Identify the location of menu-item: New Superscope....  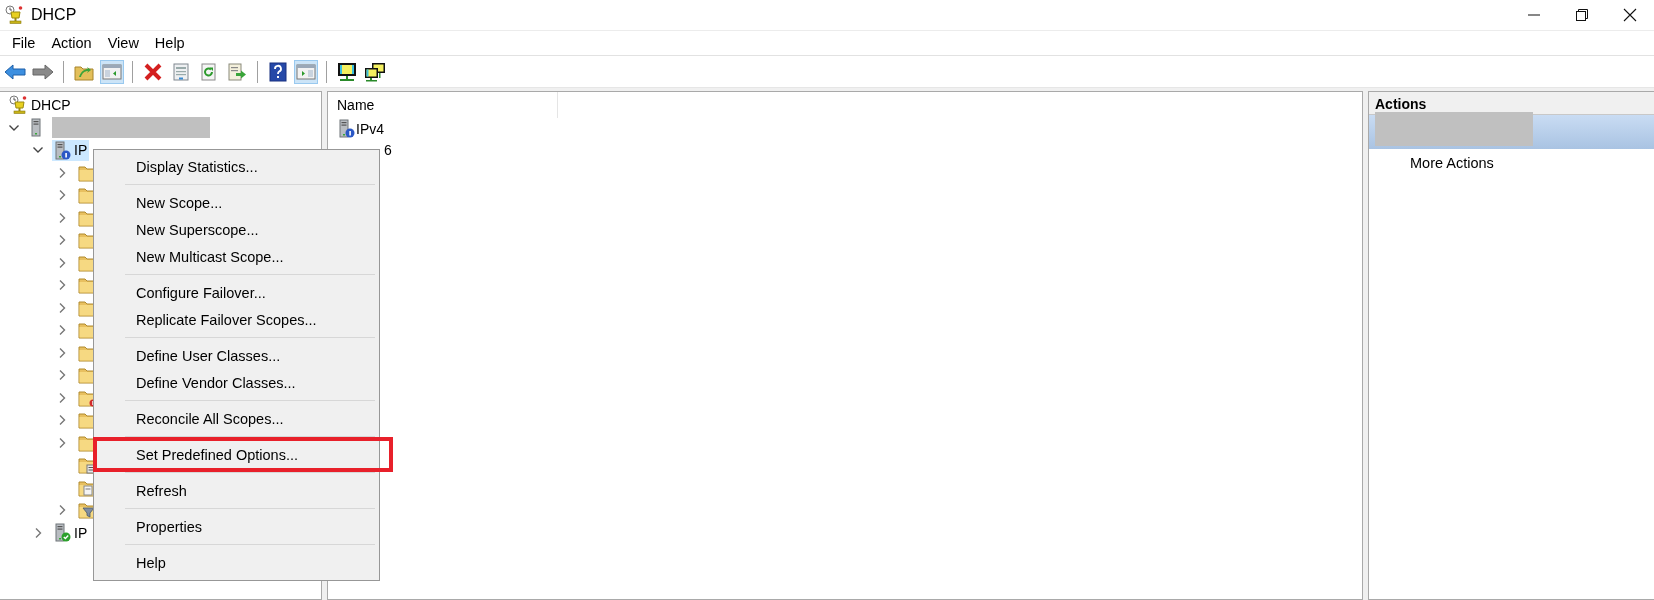
(197, 229).